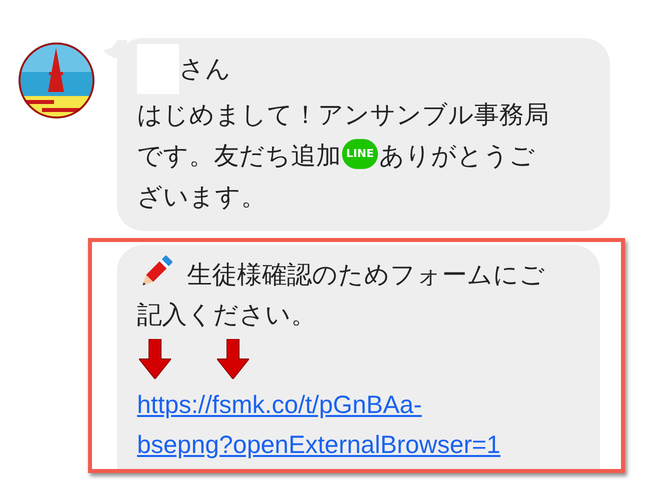  What do you see at coordinates (239, 156) in the screenshot?
I see `message-text: です。友だち追加` at bounding box center [239, 156].